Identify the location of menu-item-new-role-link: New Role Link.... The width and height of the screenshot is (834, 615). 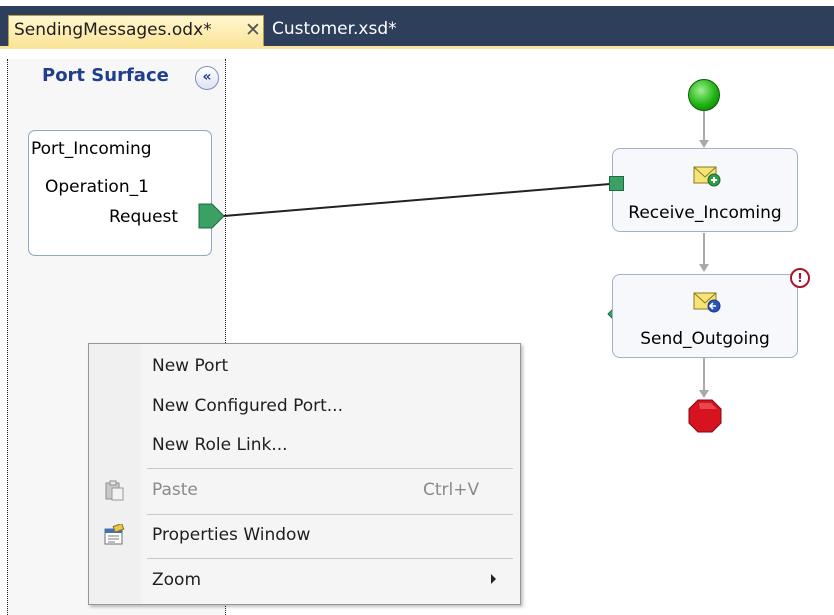
(304, 446).